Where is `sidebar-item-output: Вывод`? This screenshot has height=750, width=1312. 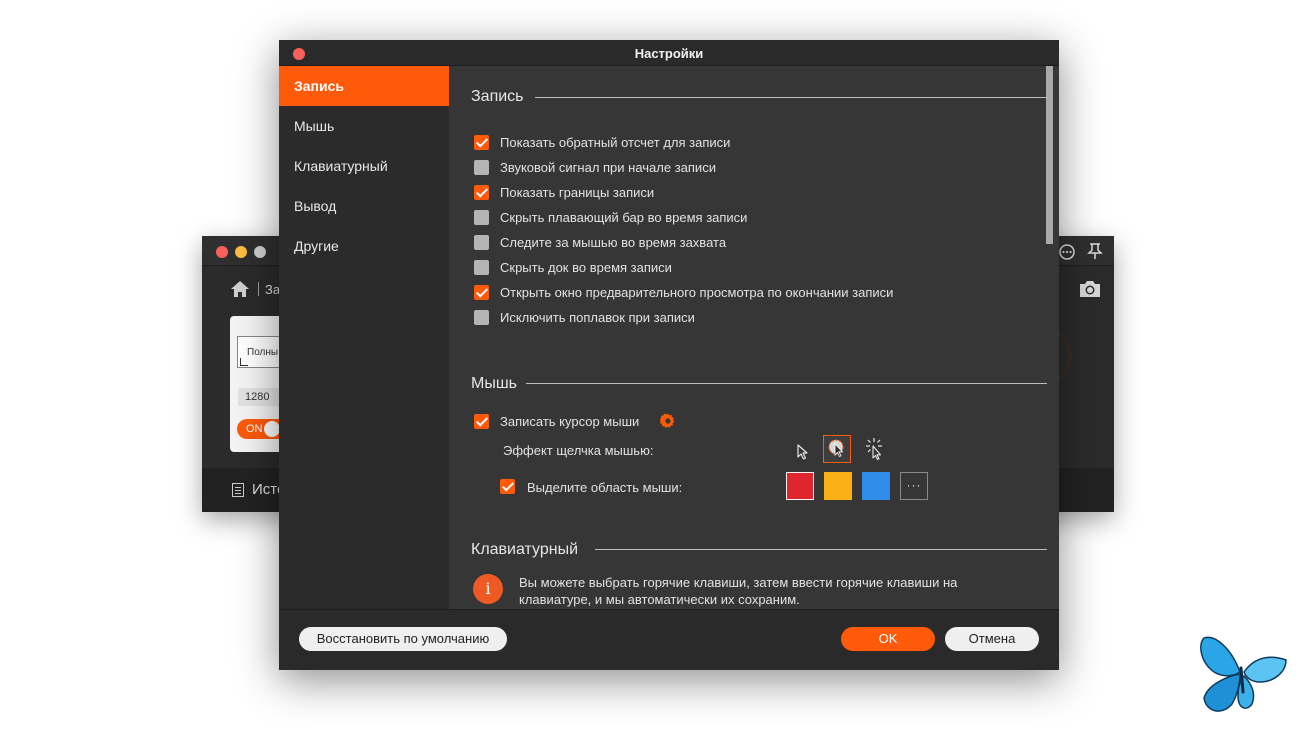 sidebar-item-output: Вывод is located at coordinates (364, 206).